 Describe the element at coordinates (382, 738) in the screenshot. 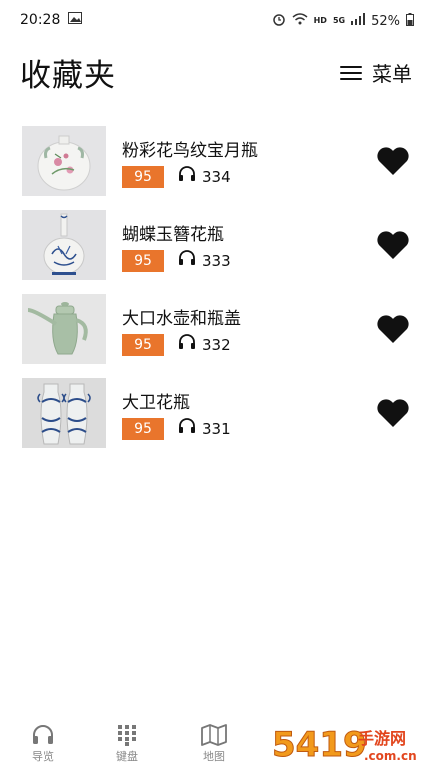

I see `svg-text: 手游网` at that location.